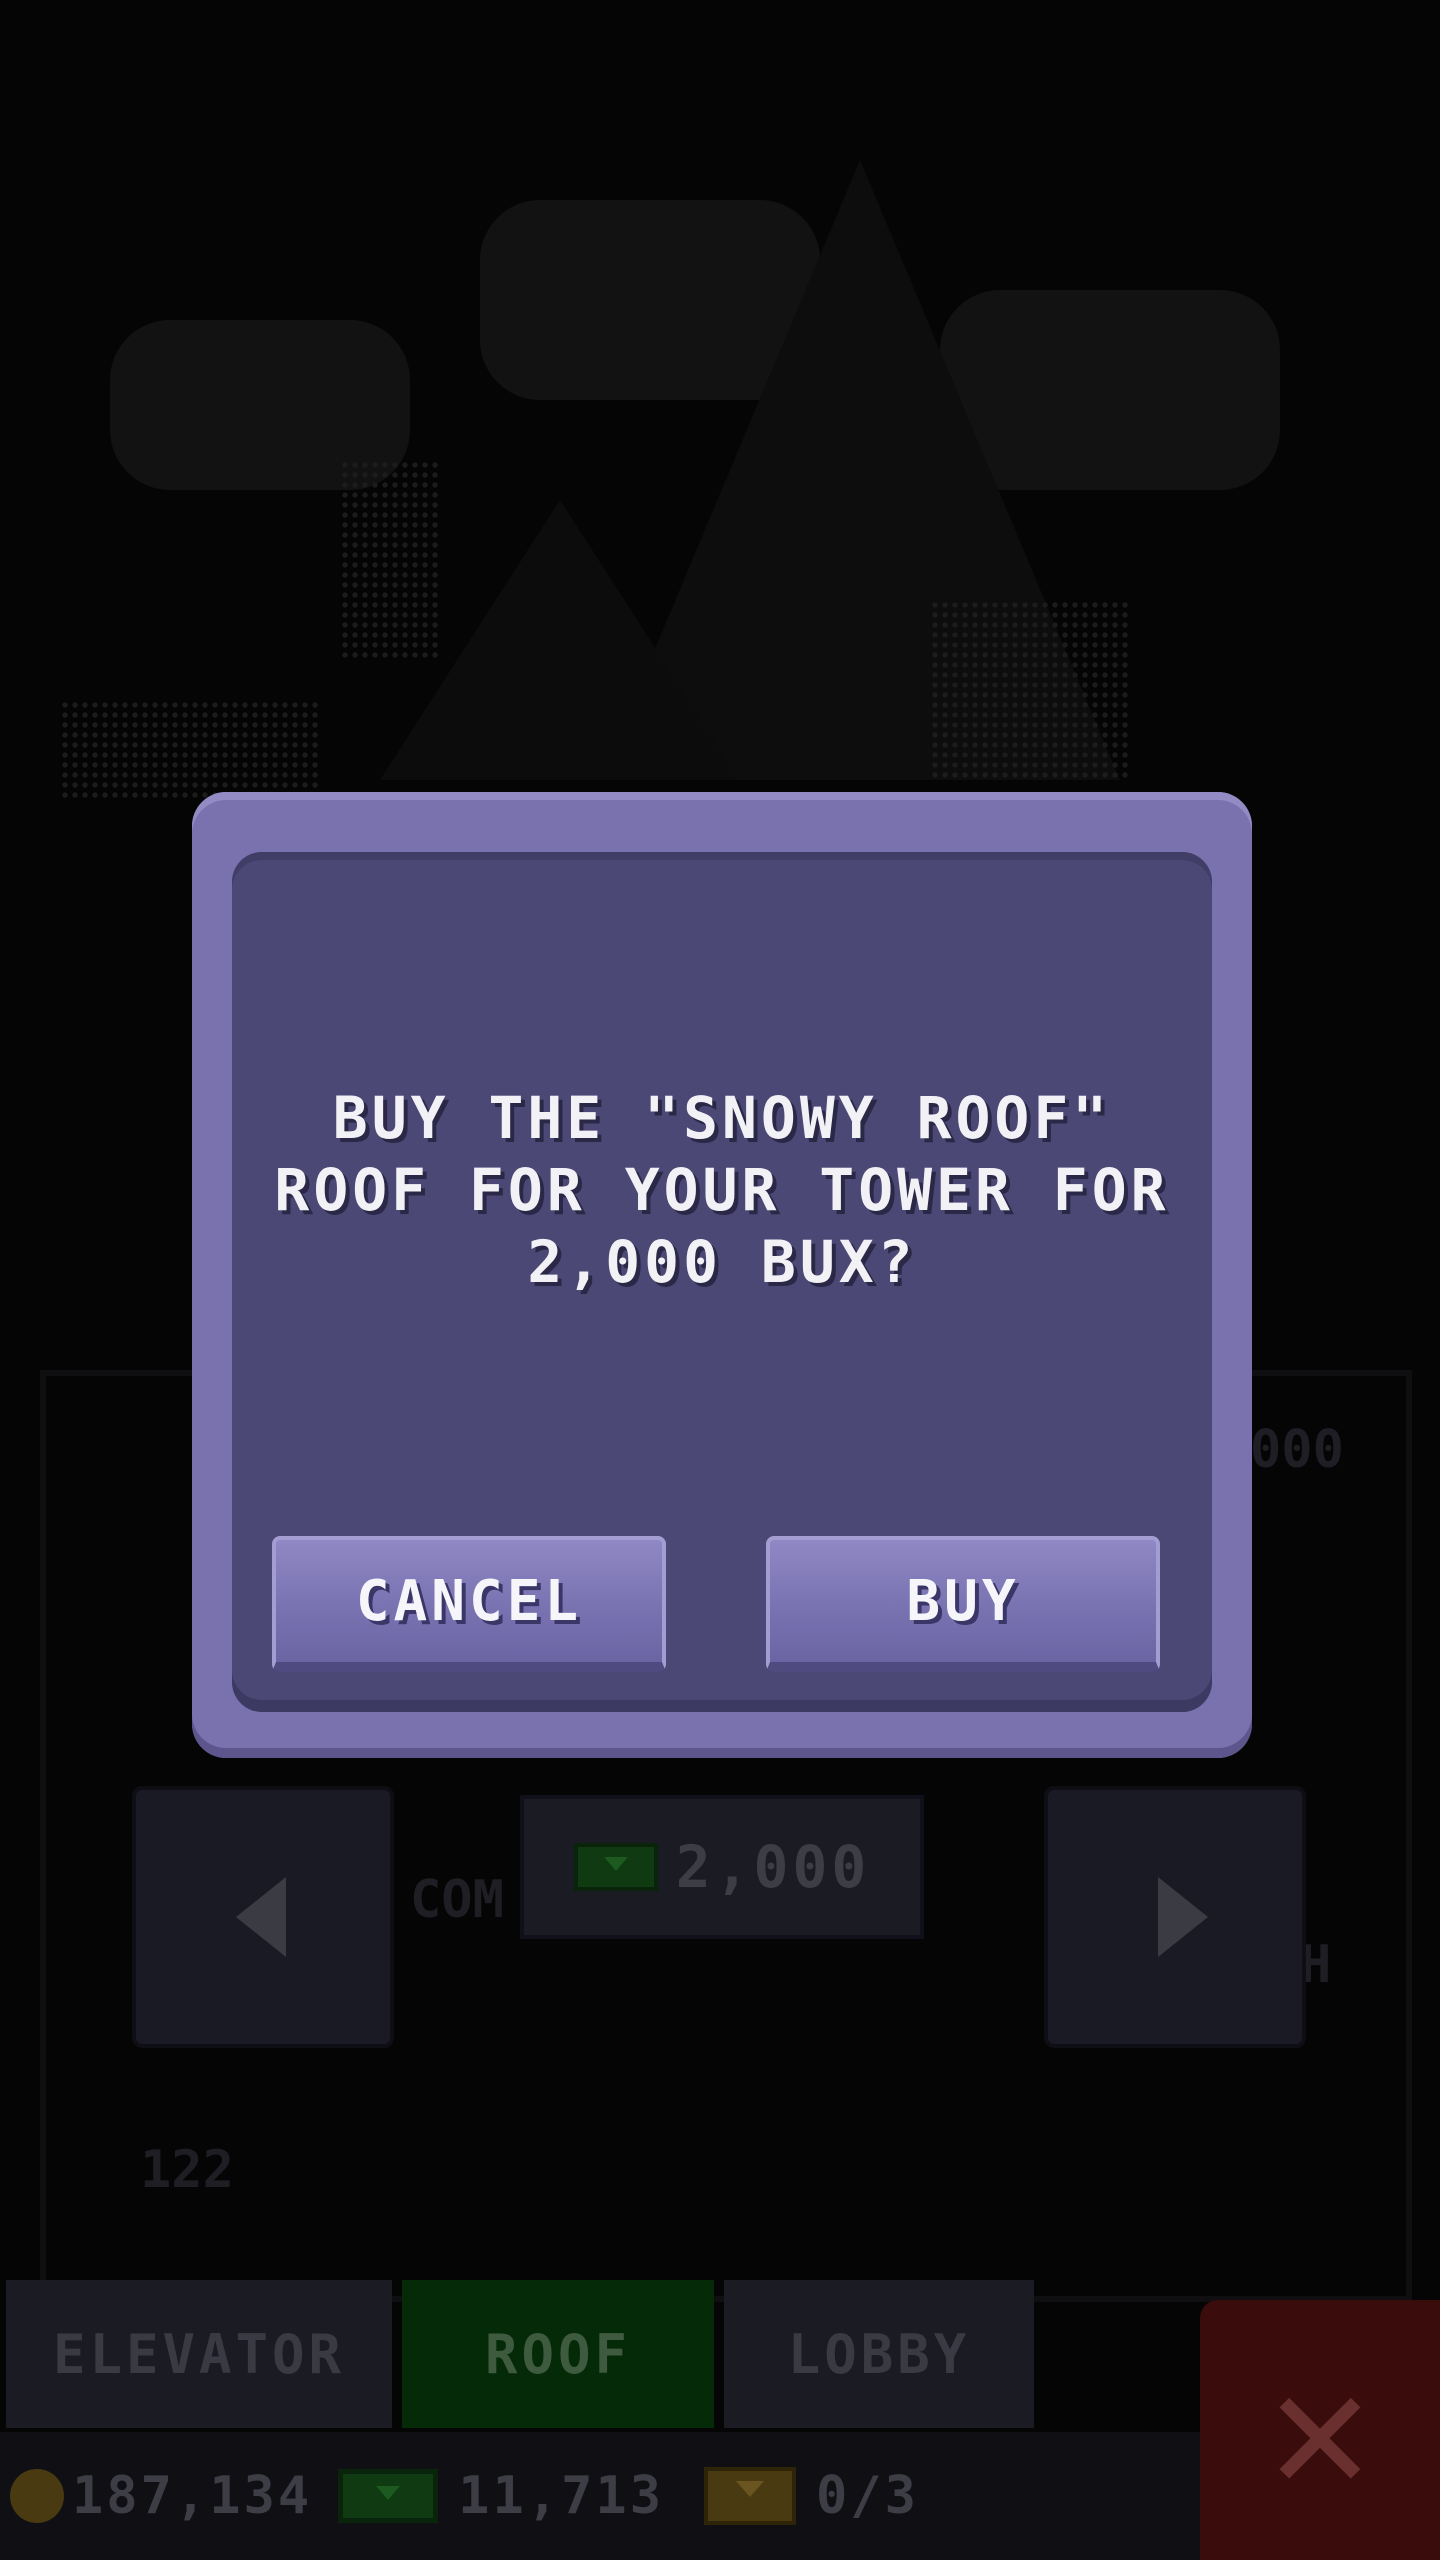  What do you see at coordinates (879, 2354) in the screenshot?
I see `tab-lobby: LOBBY` at bounding box center [879, 2354].